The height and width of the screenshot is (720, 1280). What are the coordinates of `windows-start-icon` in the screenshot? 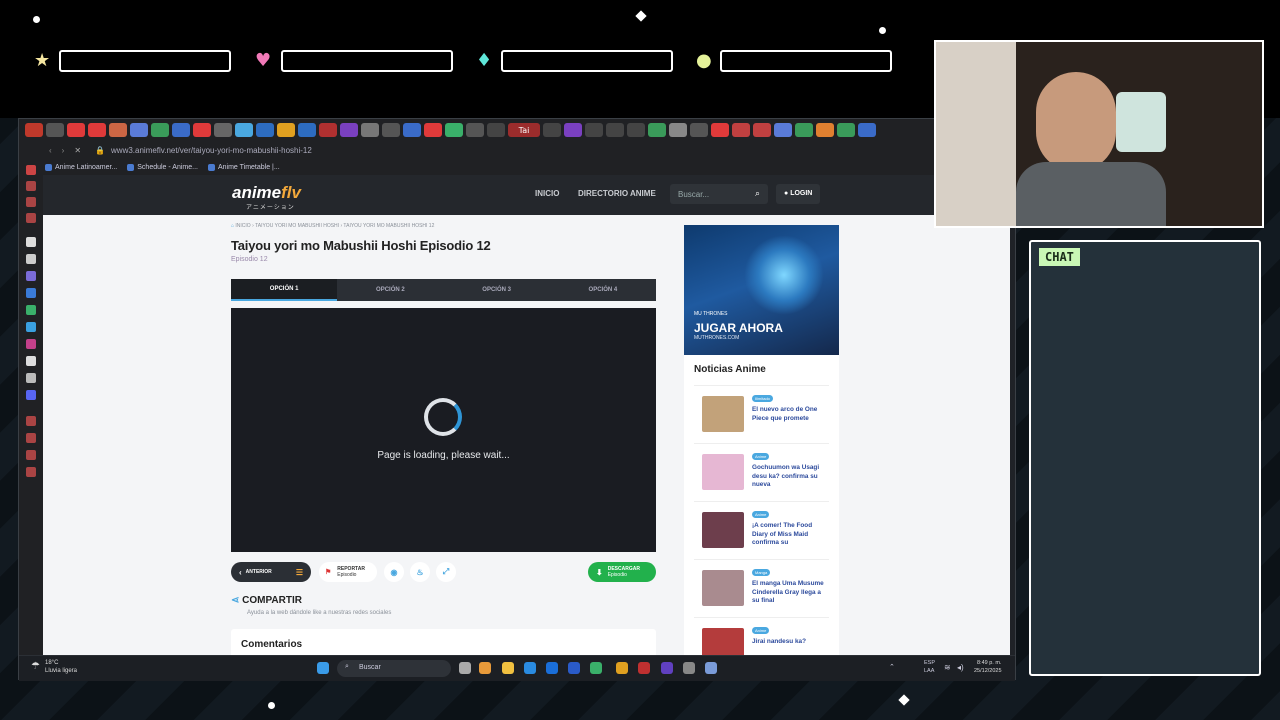 It's located at (323, 668).